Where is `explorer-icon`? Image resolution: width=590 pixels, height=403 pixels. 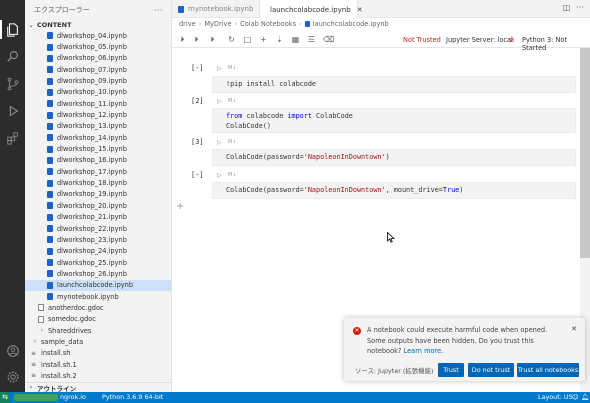
explorer-icon is located at coordinates (12, 29).